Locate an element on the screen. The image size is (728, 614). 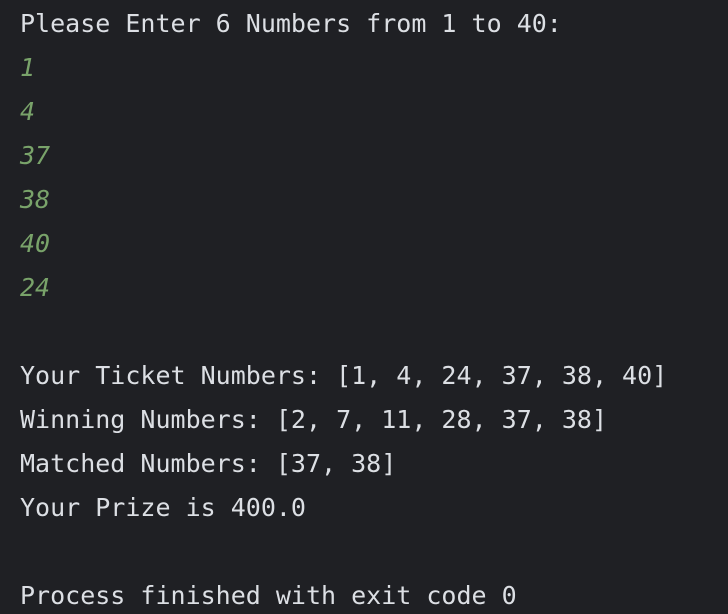
prompt-line: Please Enter 6 Numbers from 1 to 40: is located at coordinates (291, 23).